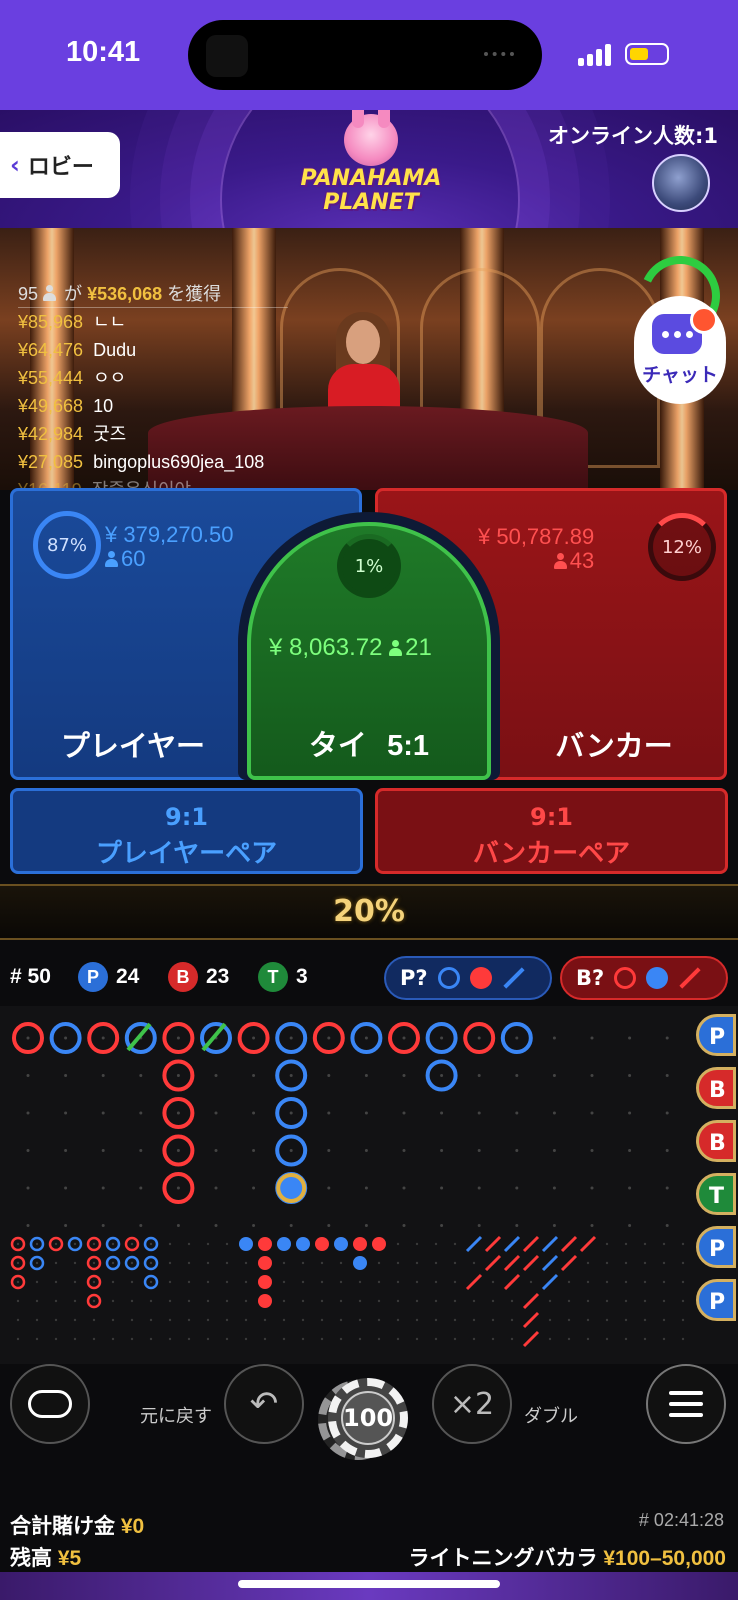  I want to click on chip-selector: 100, so click(368, 1420).